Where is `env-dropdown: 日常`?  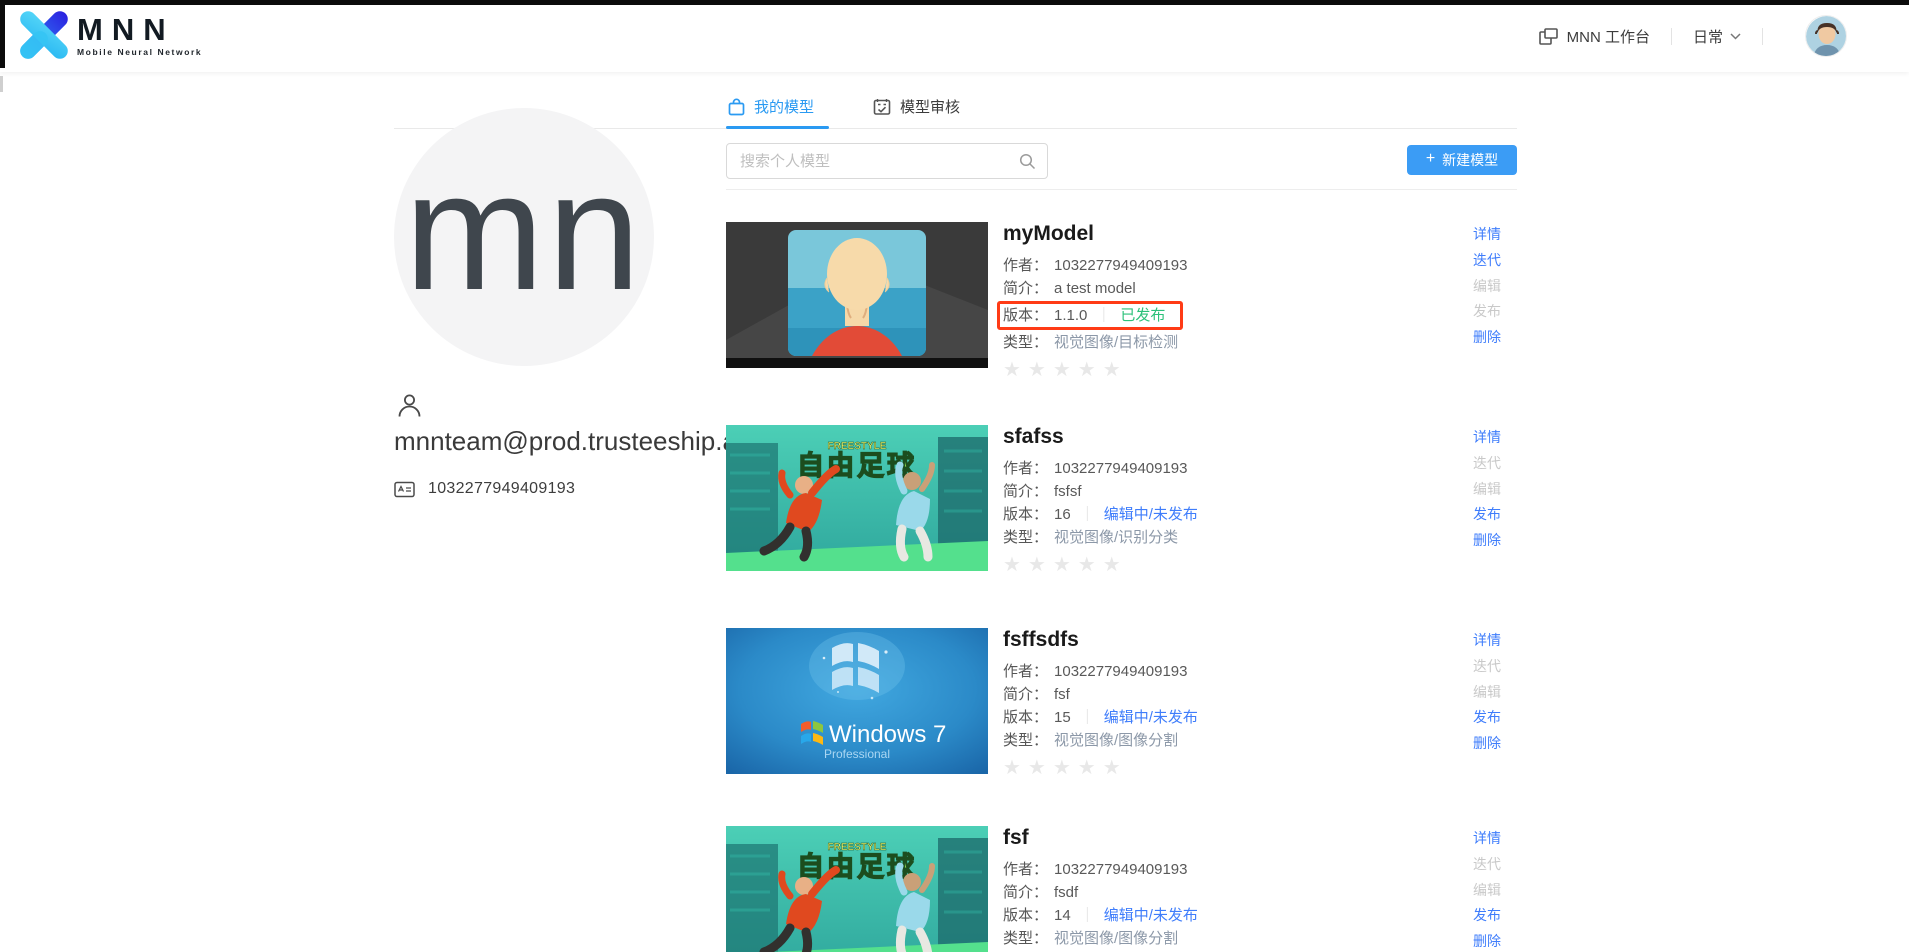
env-dropdown: 日常 is located at coordinates (1717, 36).